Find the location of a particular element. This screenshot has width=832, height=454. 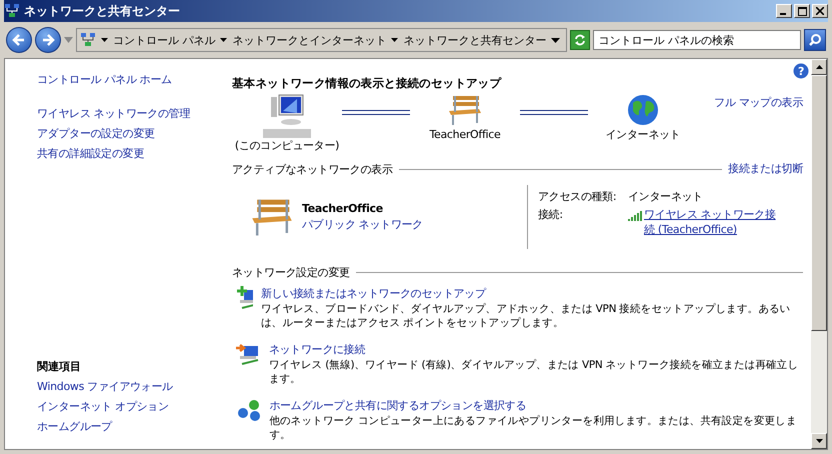

refresh-button is located at coordinates (580, 40).